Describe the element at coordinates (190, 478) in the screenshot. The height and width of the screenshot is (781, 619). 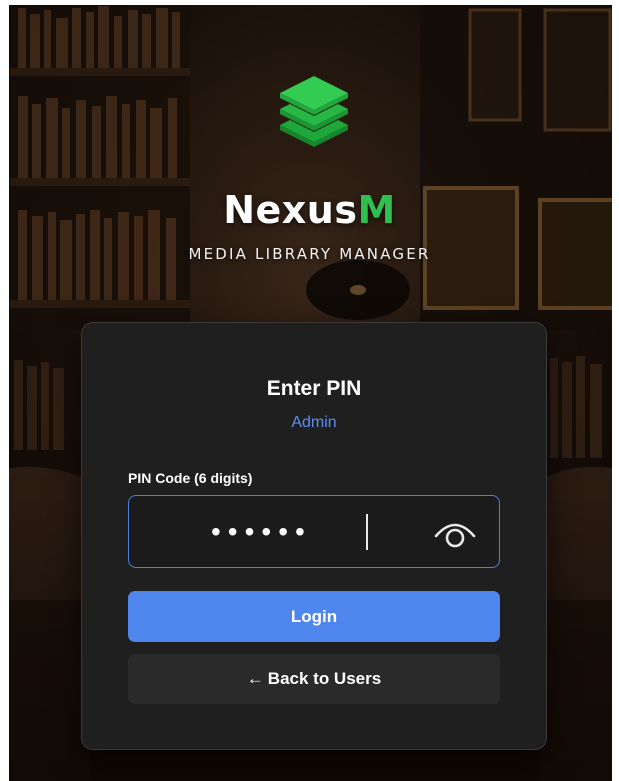
I see `pin-field-label: PIN Code (6 digits)` at that location.